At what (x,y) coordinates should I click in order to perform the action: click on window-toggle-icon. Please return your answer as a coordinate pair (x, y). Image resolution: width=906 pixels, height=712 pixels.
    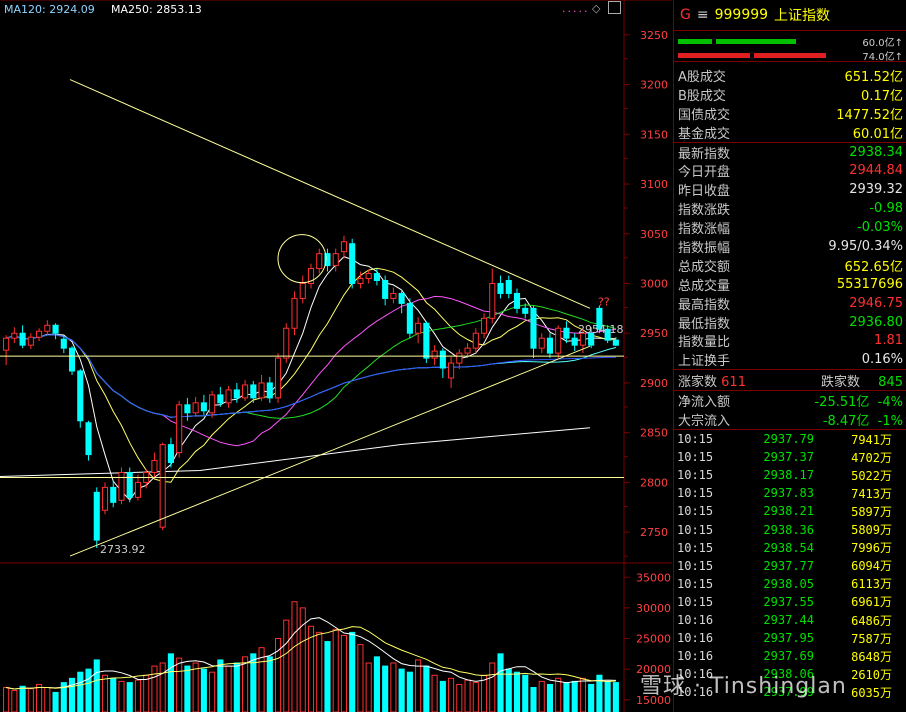
    Looking at the image, I should click on (614, 7).